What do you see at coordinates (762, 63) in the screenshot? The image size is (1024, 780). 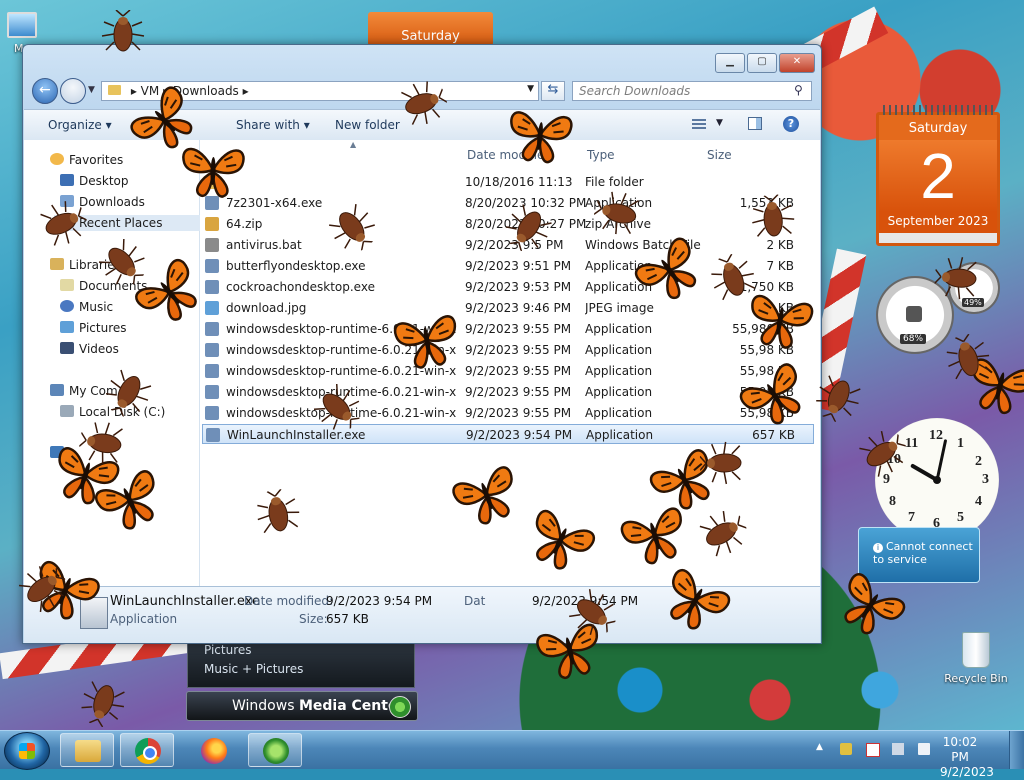 I see `maximize-button: ▢` at bounding box center [762, 63].